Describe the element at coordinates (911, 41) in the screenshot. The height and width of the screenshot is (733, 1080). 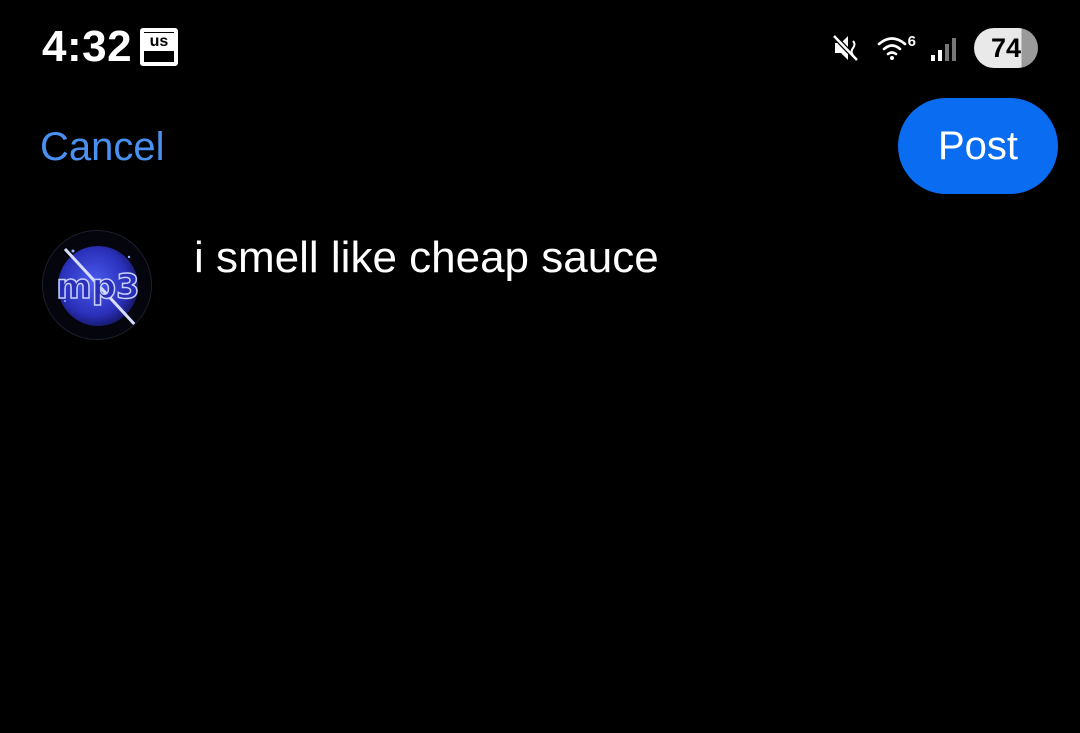
I see `wifi-label: 6` at that location.